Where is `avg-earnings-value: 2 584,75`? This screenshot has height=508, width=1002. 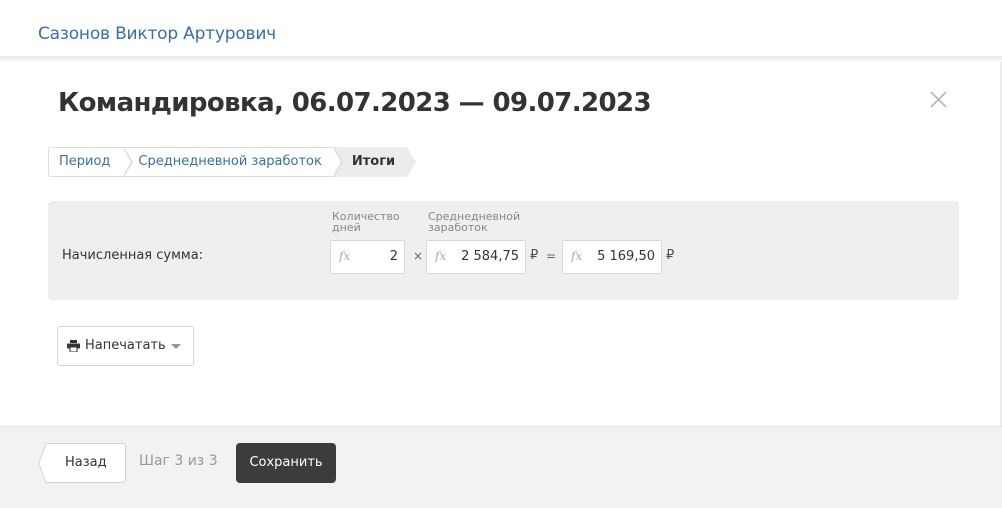
avg-earnings-value: 2 584,75 is located at coordinates (490, 256).